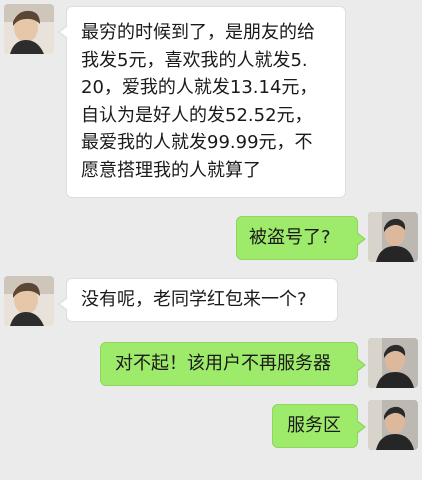 The image size is (422, 480). Describe the element at coordinates (171, 170) in the screenshot. I see `message-line: 愿意搭理我的人就算了` at that location.